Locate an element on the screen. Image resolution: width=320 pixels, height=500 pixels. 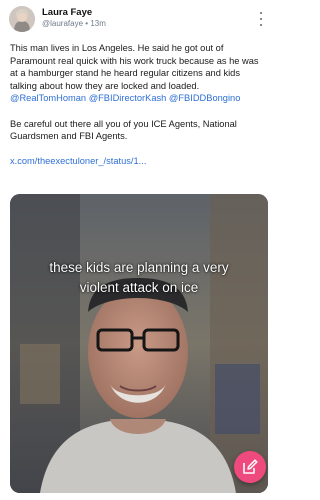
compose-icon is located at coordinates (250, 466).